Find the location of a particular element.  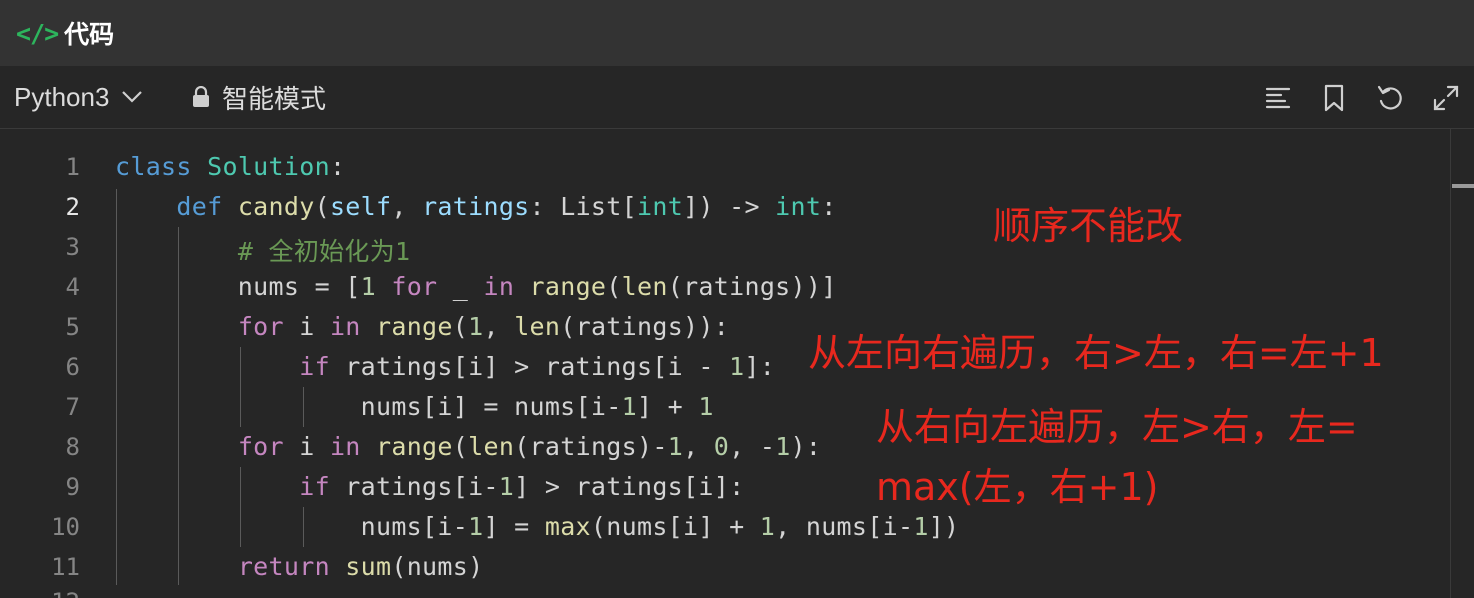

code-icon: </> is located at coordinates (37, 33).